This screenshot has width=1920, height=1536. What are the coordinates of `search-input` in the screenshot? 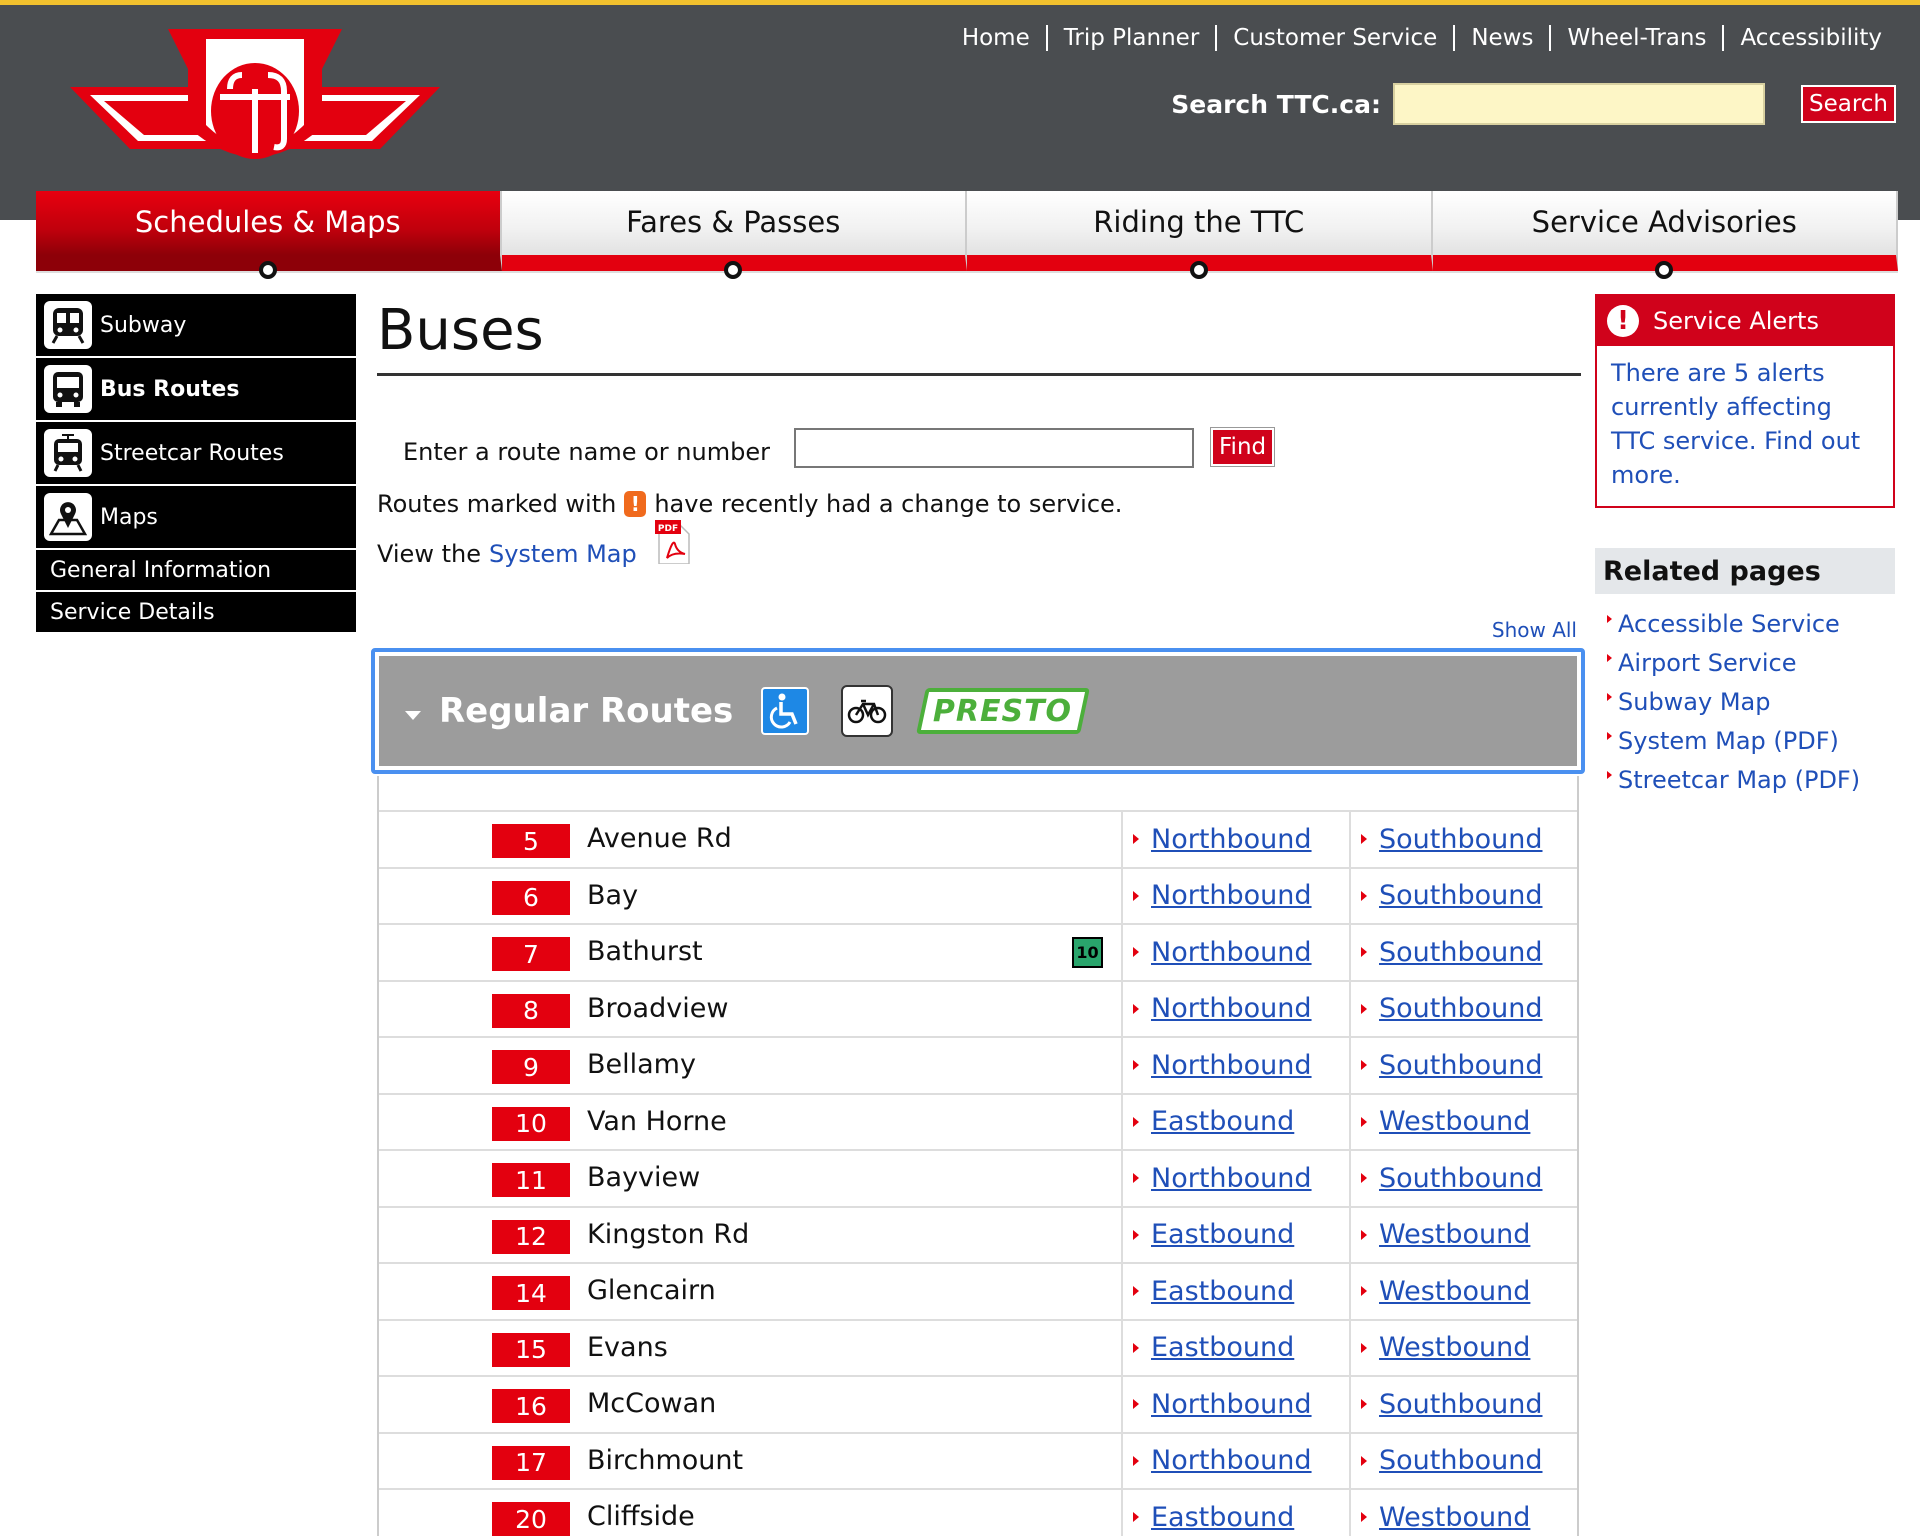 It's located at (1578, 104).